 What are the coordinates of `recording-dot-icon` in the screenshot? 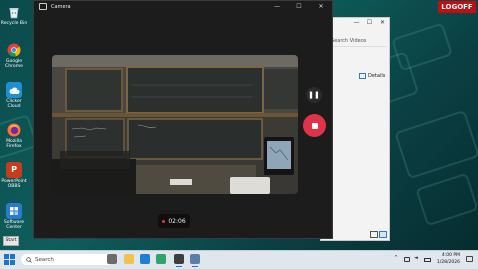 It's located at (164, 221).